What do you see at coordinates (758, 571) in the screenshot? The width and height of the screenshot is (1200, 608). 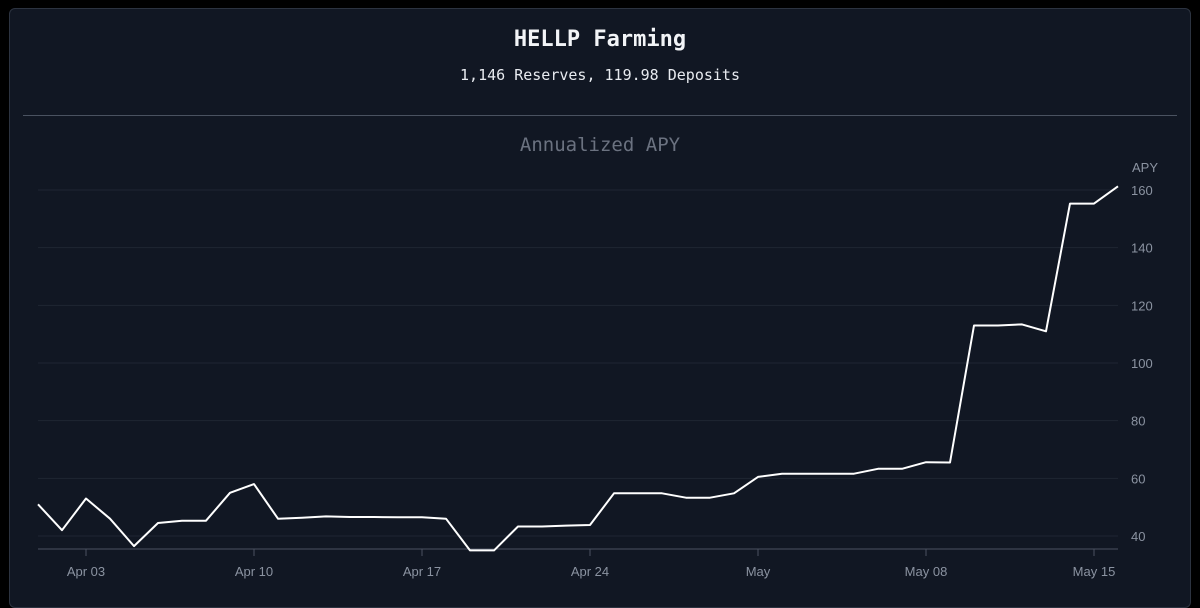 I see `x-tick-label: May` at bounding box center [758, 571].